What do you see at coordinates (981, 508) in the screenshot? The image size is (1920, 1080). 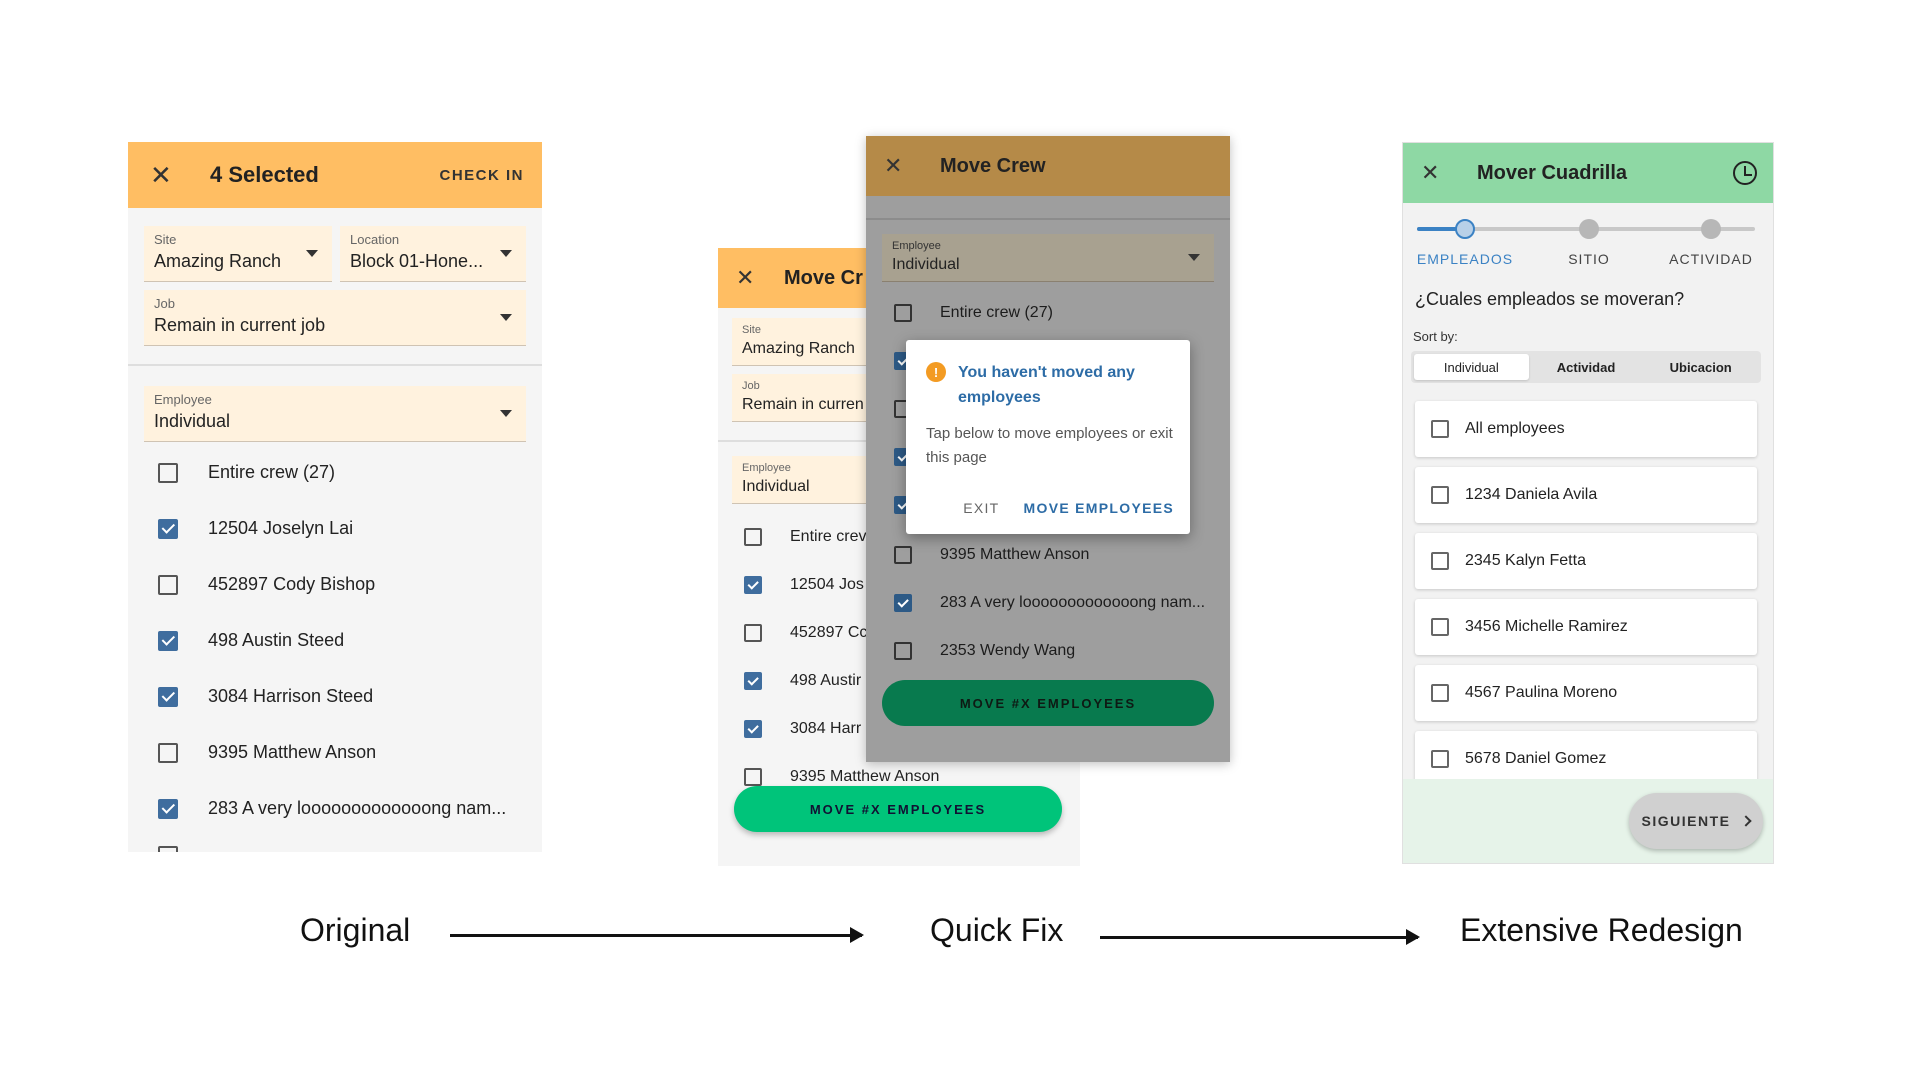 I see `exit-button: EXIT` at bounding box center [981, 508].